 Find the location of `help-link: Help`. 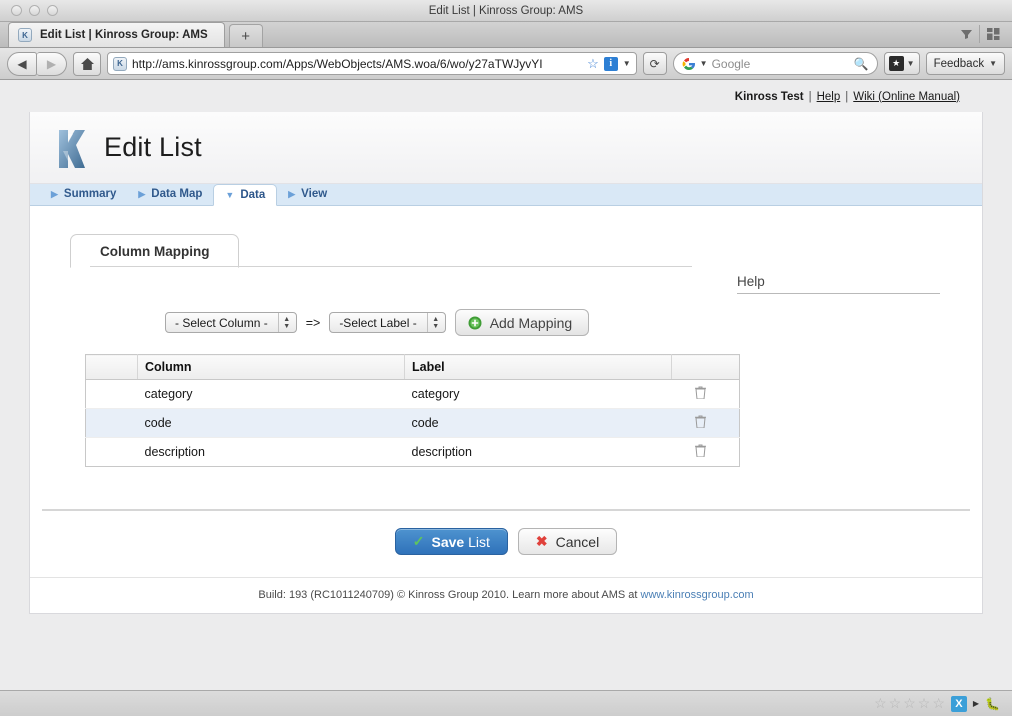

help-link: Help is located at coordinates (829, 97).